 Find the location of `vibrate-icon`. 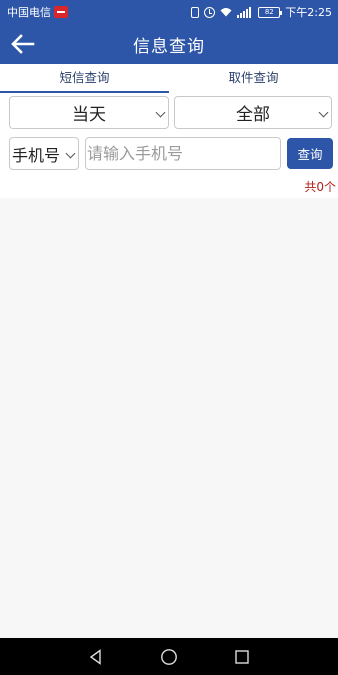

vibrate-icon is located at coordinates (195, 12).